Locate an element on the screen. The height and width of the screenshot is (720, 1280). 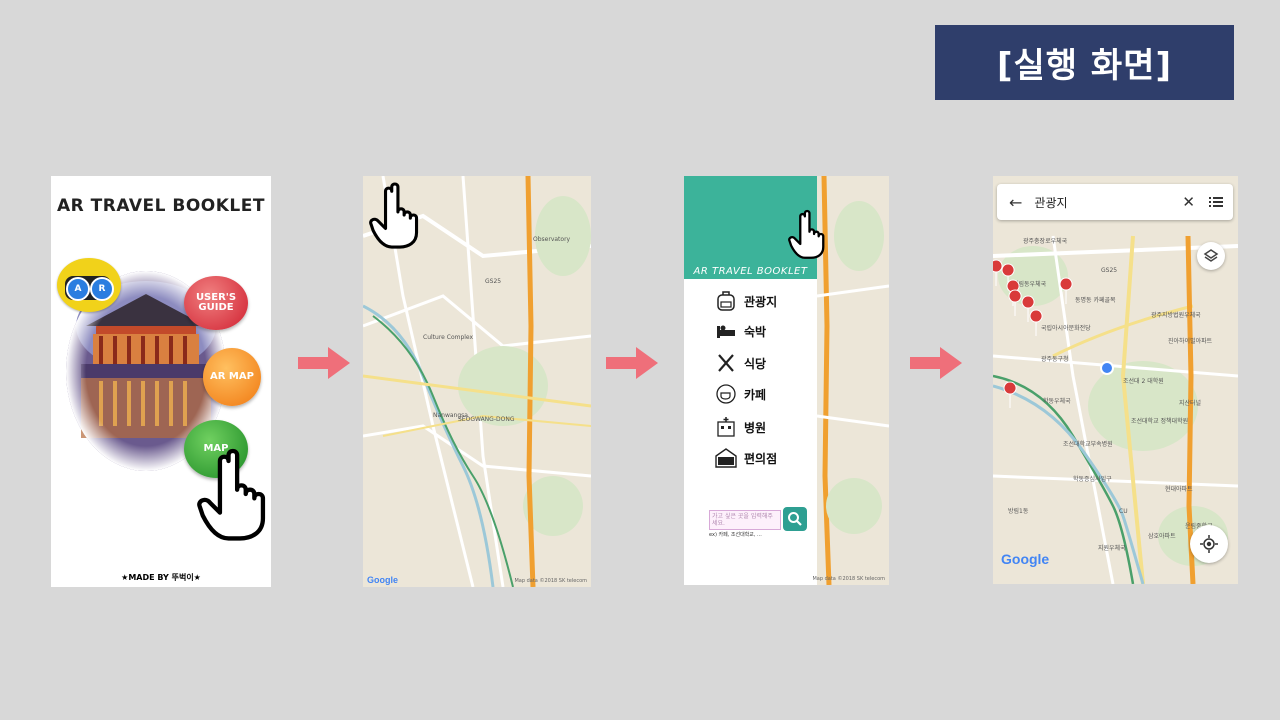
made-by-footer: ★MADE BY 뚜벅이★ is located at coordinates (161, 577).